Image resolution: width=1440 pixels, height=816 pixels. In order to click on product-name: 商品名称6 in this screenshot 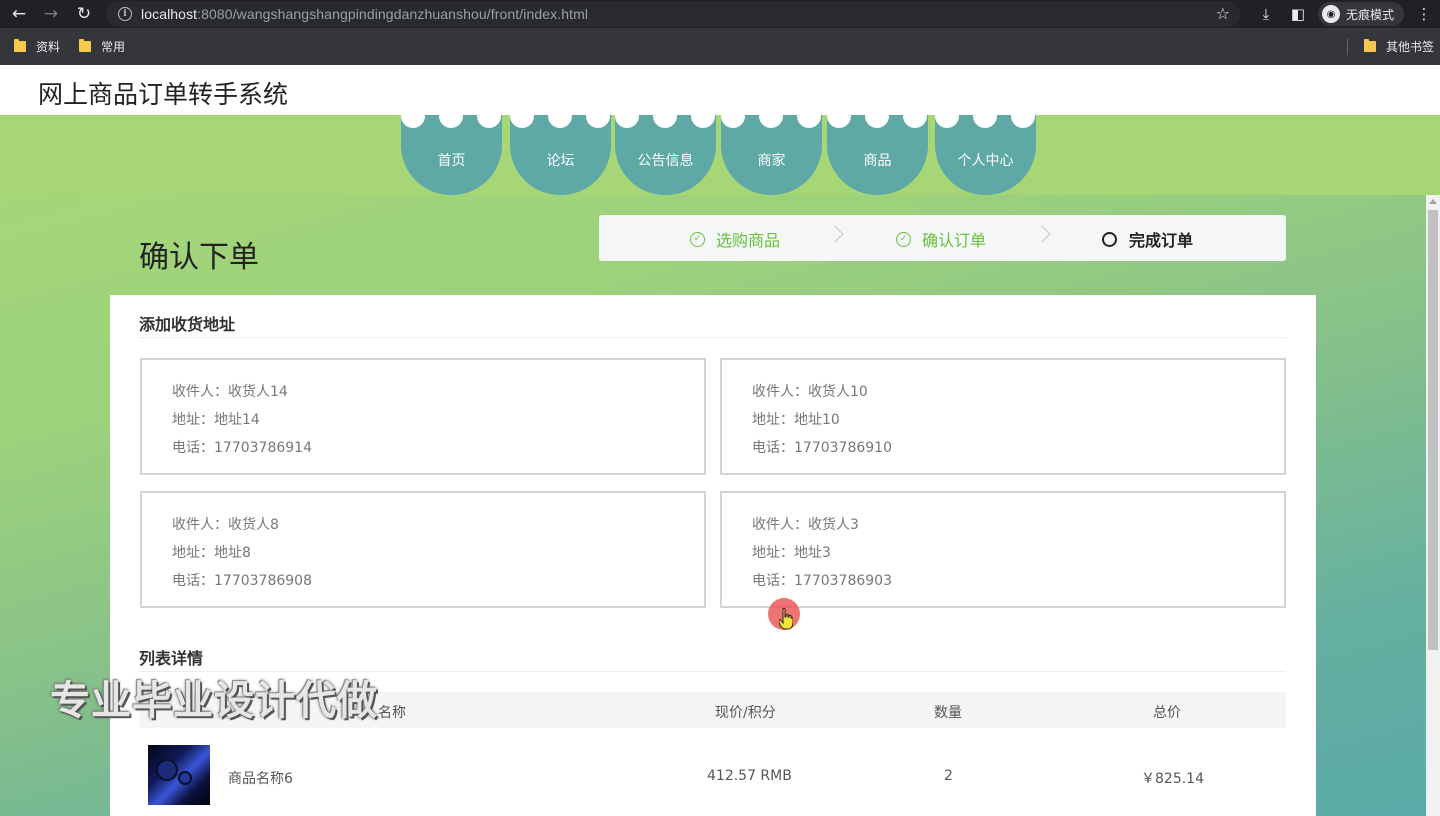, I will do `click(260, 779)`.